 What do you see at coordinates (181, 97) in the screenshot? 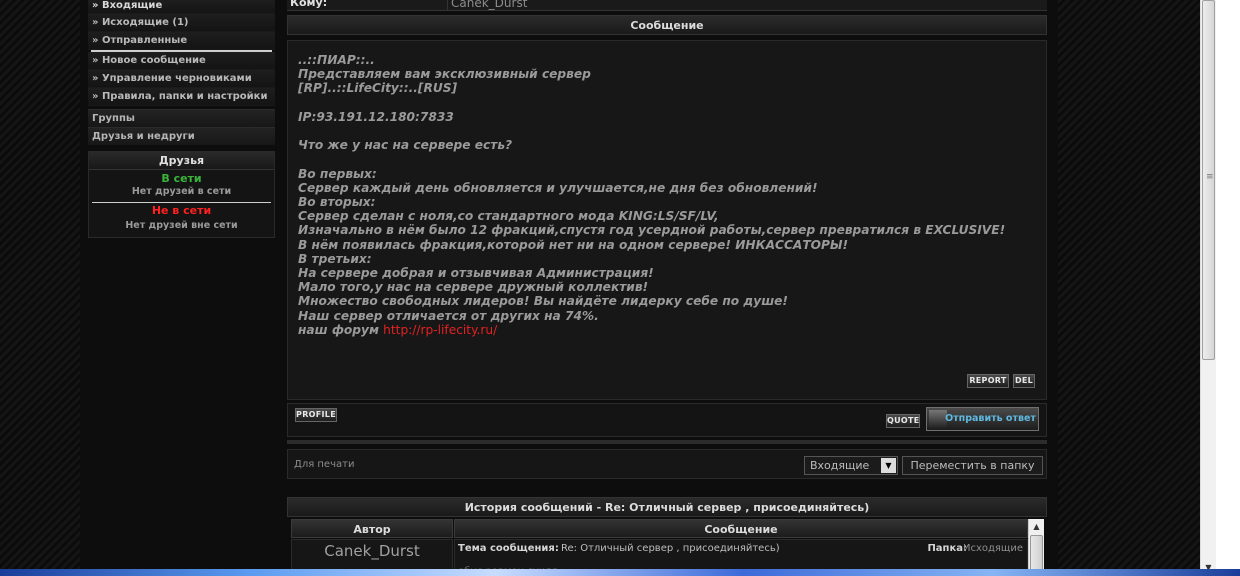
I see `sidebar-item-rules: » Правила, папки и настройки` at bounding box center [181, 97].